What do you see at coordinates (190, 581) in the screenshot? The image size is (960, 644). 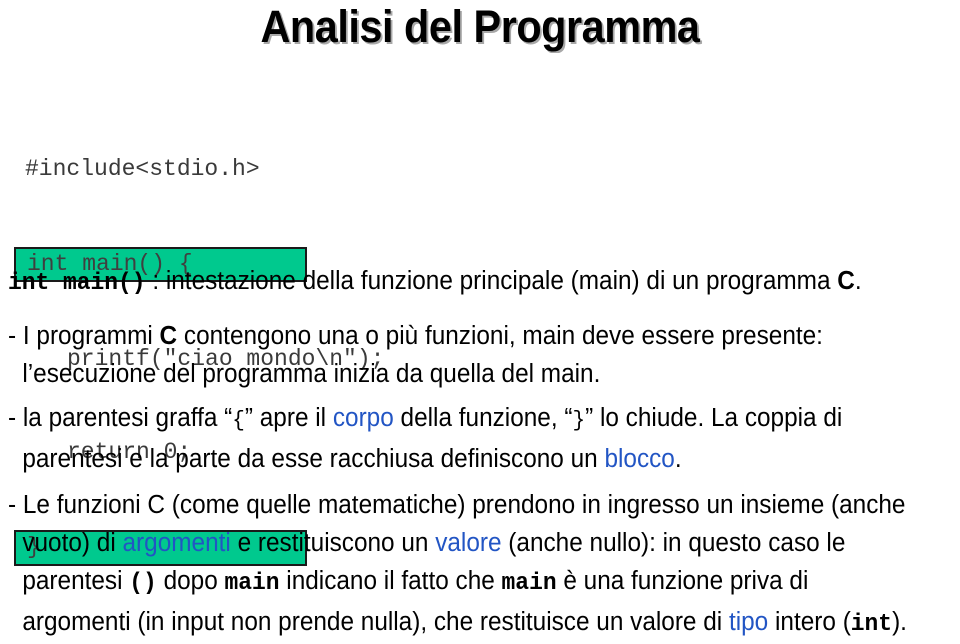 I see `paragraph-4-line-3b: dopo` at bounding box center [190, 581].